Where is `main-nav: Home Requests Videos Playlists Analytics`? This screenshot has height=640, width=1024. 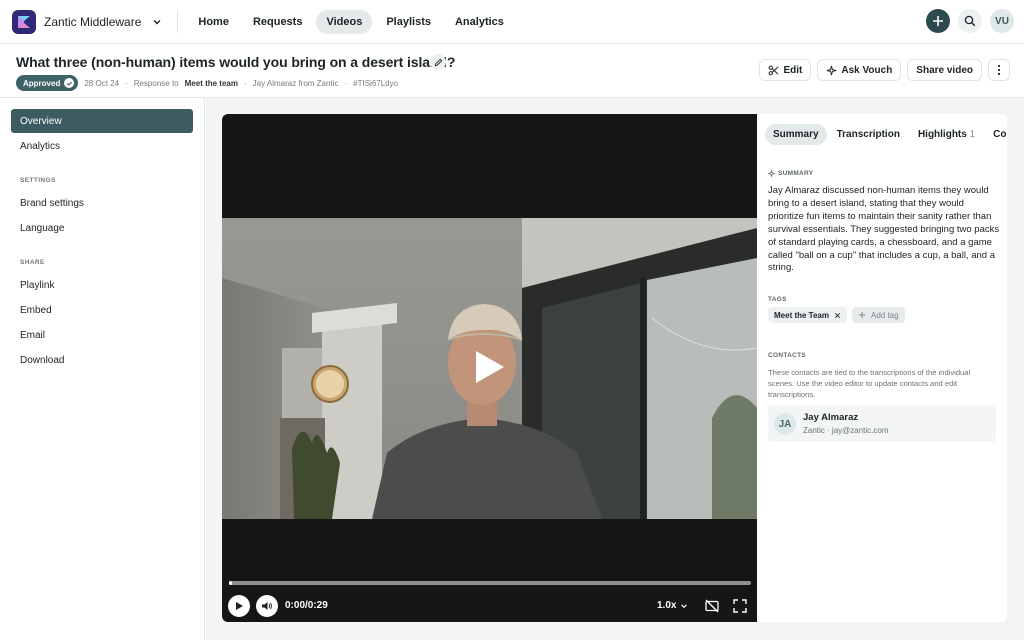
main-nav: Home Requests Videos Playlists Analytics is located at coordinates (351, 21).